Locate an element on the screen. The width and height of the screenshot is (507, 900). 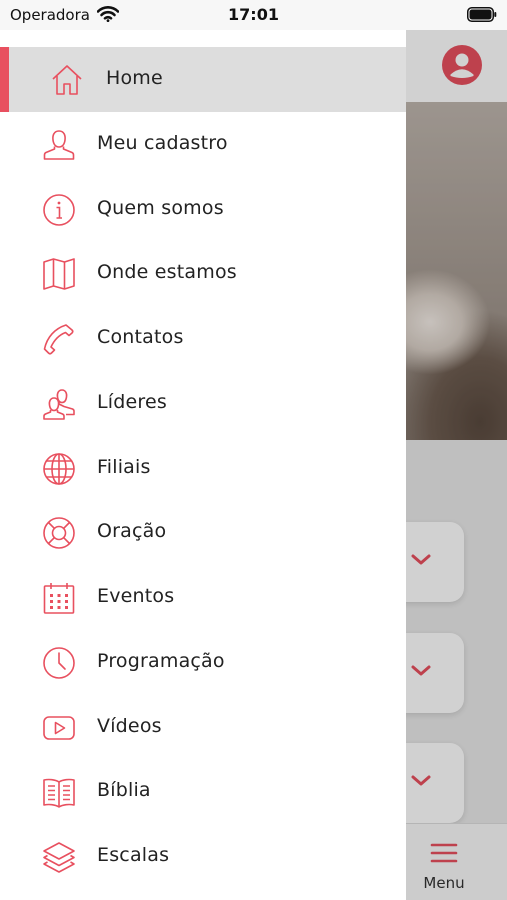
map-icon is located at coordinates (59, 274).